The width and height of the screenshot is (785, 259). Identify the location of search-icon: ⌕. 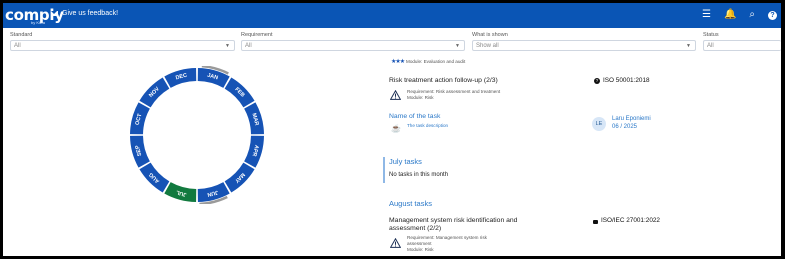
(752, 15).